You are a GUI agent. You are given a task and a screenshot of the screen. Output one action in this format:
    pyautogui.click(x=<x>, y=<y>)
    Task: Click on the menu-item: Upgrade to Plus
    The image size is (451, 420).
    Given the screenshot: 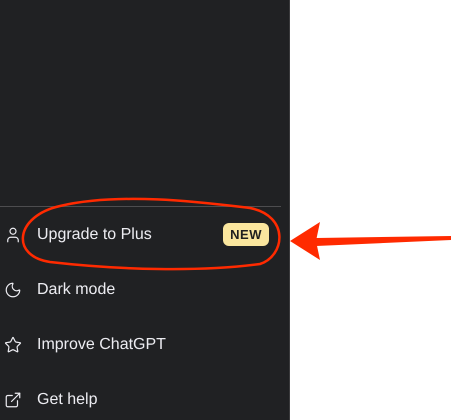 What is the action you would take?
    pyautogui.click(x=122, y=235)
    